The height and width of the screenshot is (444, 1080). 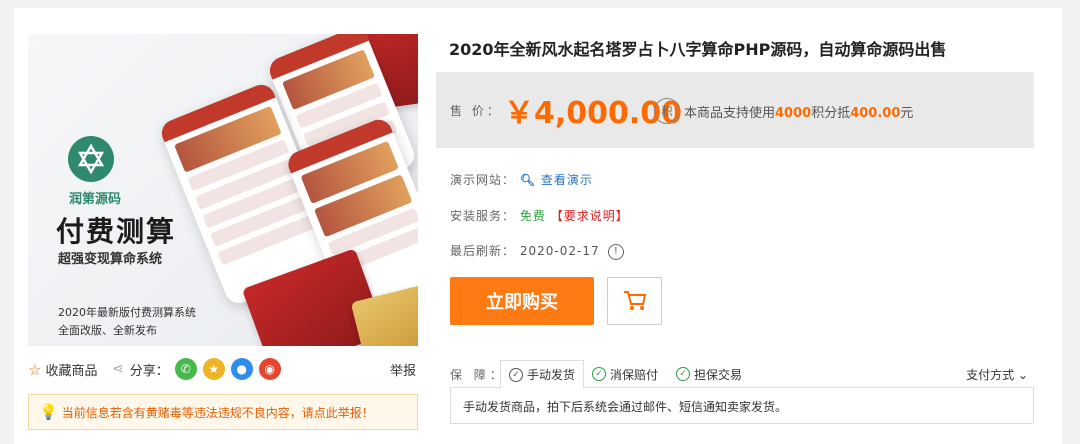 I want to click on price-panel: 售 价： ￥4,000.00 积 本商品支持使用4000积分抵400.00元, so click(x=735, y=110).